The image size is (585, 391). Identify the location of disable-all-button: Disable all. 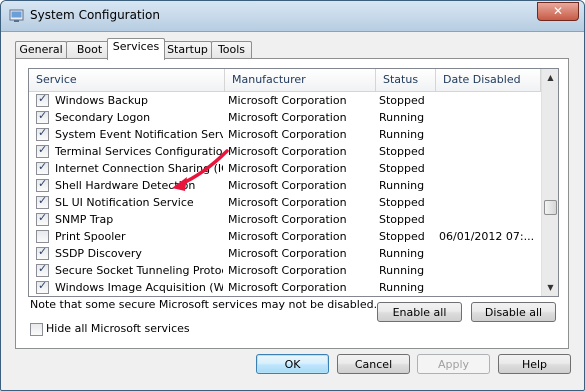
(513, 312).